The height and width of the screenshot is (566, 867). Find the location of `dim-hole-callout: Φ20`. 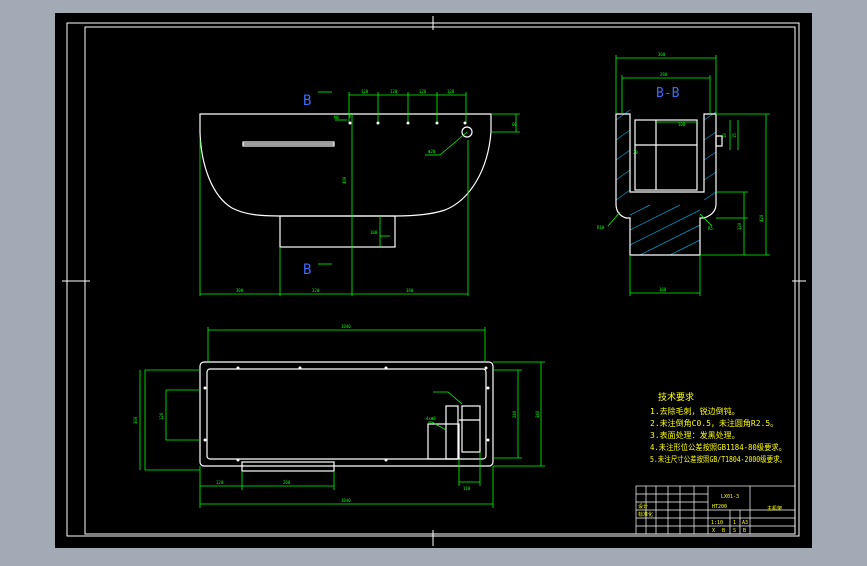

dim-hole-callout: Φ20 is located at coordinates (432, 151).